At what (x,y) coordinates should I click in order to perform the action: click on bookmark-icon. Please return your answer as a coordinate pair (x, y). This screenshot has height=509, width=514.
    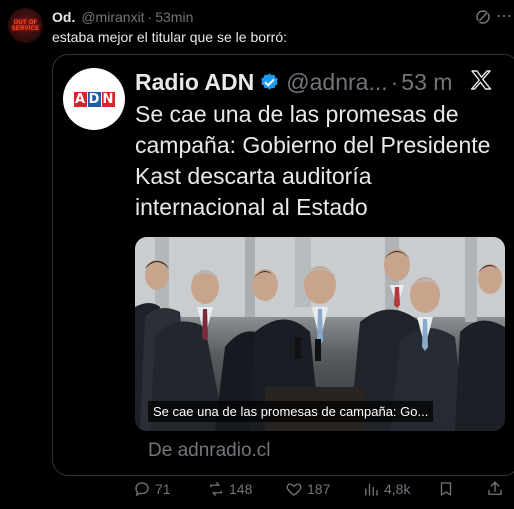
    Looking at the image, I should click on (446, 489).